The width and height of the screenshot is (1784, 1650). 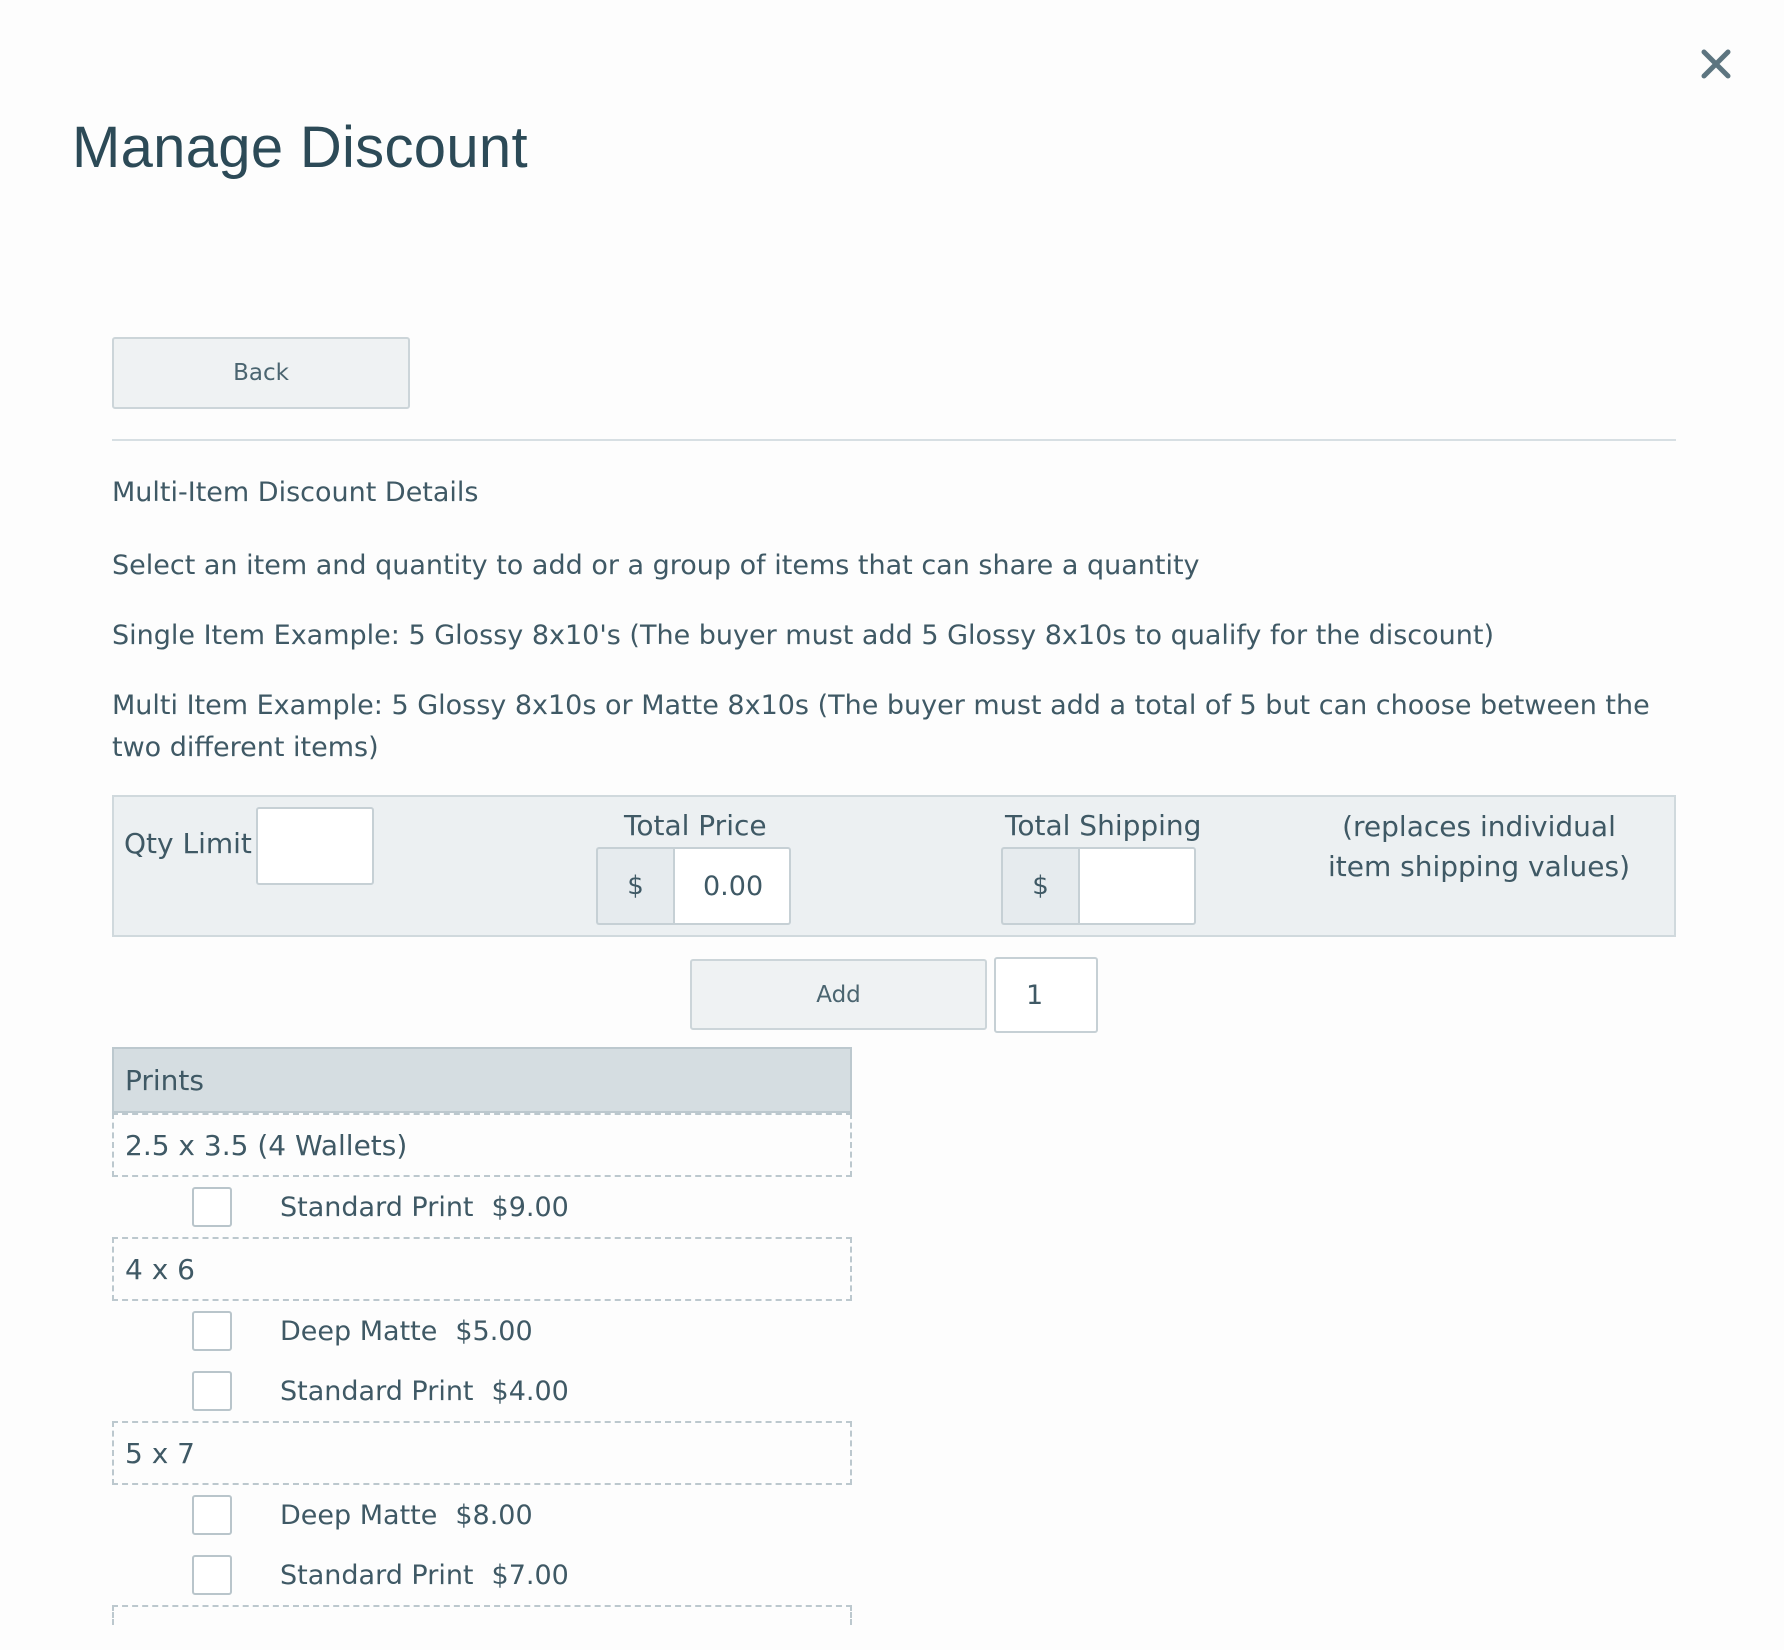 I want to click on list-item: Standard Print $4.00, so click(x=482, y=1391).